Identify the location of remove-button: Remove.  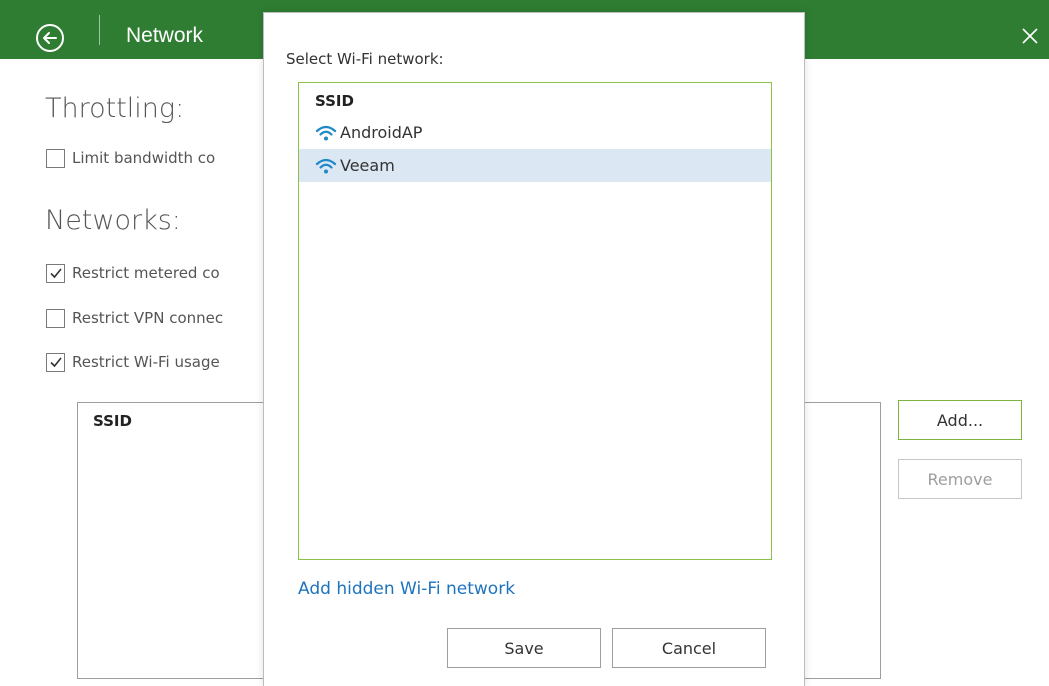
(960, 479).